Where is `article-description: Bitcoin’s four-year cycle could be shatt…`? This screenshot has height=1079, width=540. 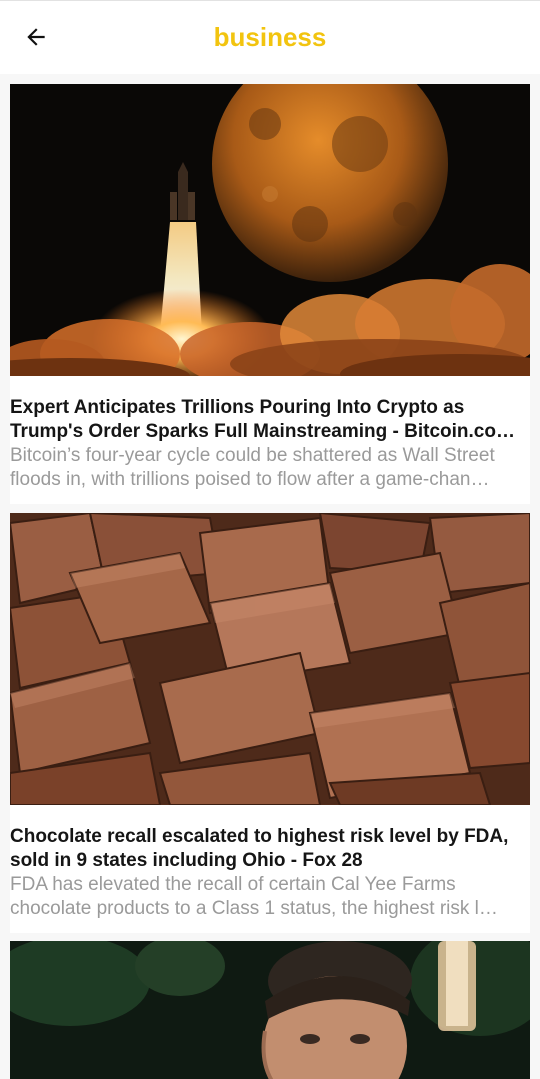
article-description: Bitcoin’s four-year cycle could be shatt… is located at coordinates (270, 468).